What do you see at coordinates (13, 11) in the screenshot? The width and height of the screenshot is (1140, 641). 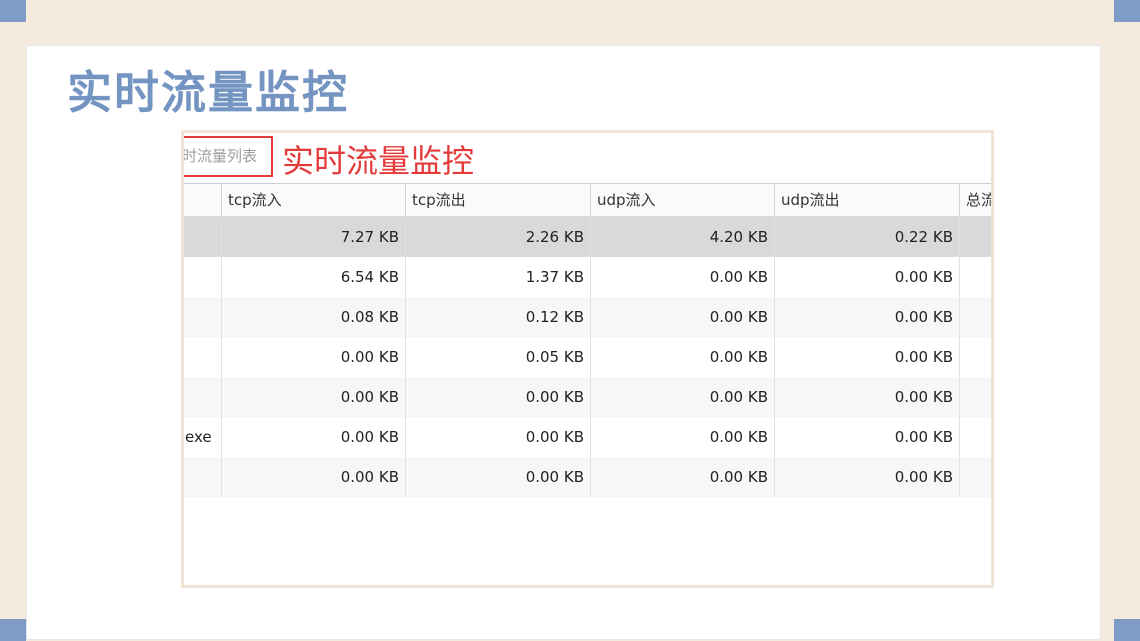 I see `corner-decoration-top-left` at bounding box center [13, 11].